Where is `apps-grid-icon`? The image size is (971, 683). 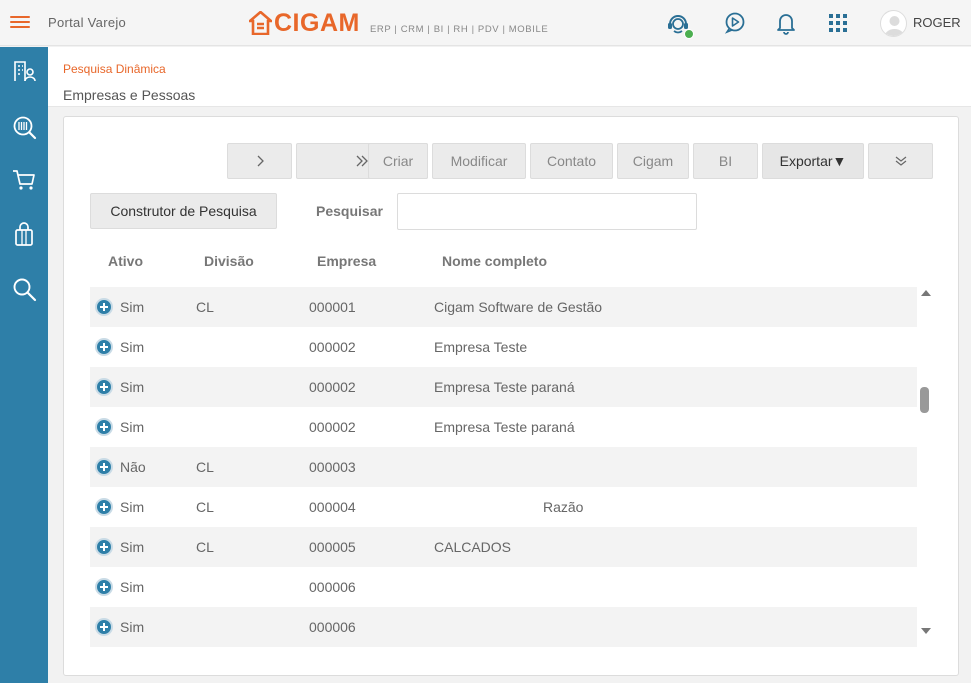
apps-grid-icon is located at coordinates (838, 23).